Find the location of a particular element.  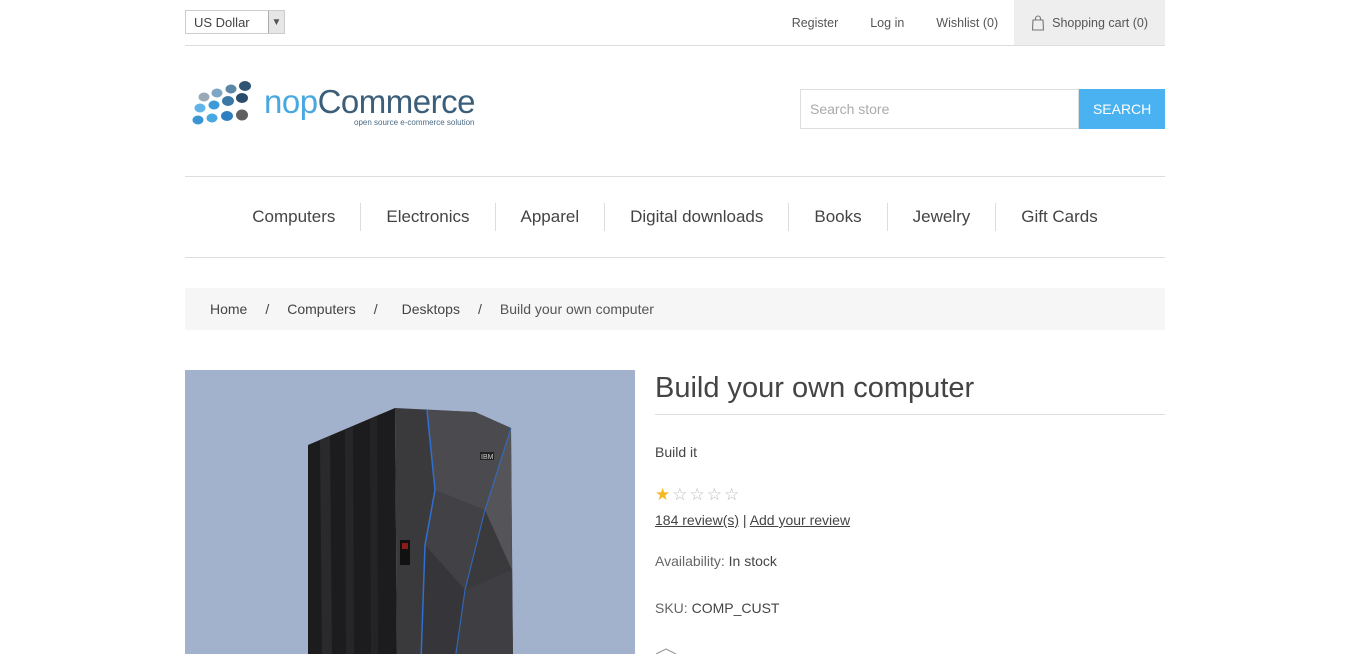

server-cabinet-image: IBM is located at coordinates (410, 531).